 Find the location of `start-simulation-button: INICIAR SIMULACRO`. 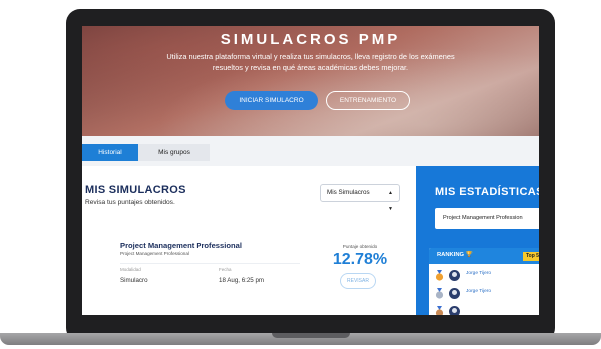

start-simulation-button: INICIAR SIMULACRO is located at coordinates (271, 100).